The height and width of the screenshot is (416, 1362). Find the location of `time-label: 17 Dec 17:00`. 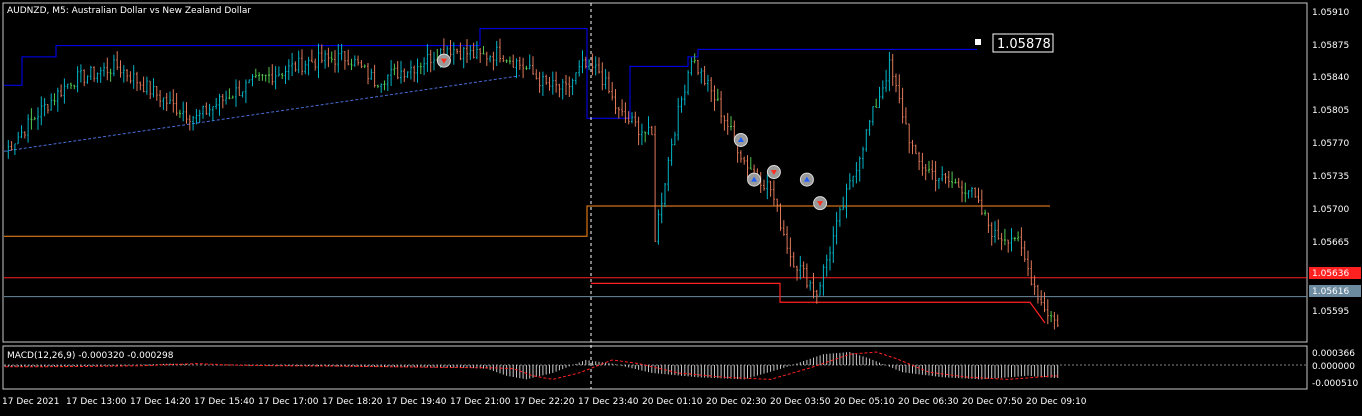

time-label: 17 Dec 17:00 is located at coordinates (288, 402).